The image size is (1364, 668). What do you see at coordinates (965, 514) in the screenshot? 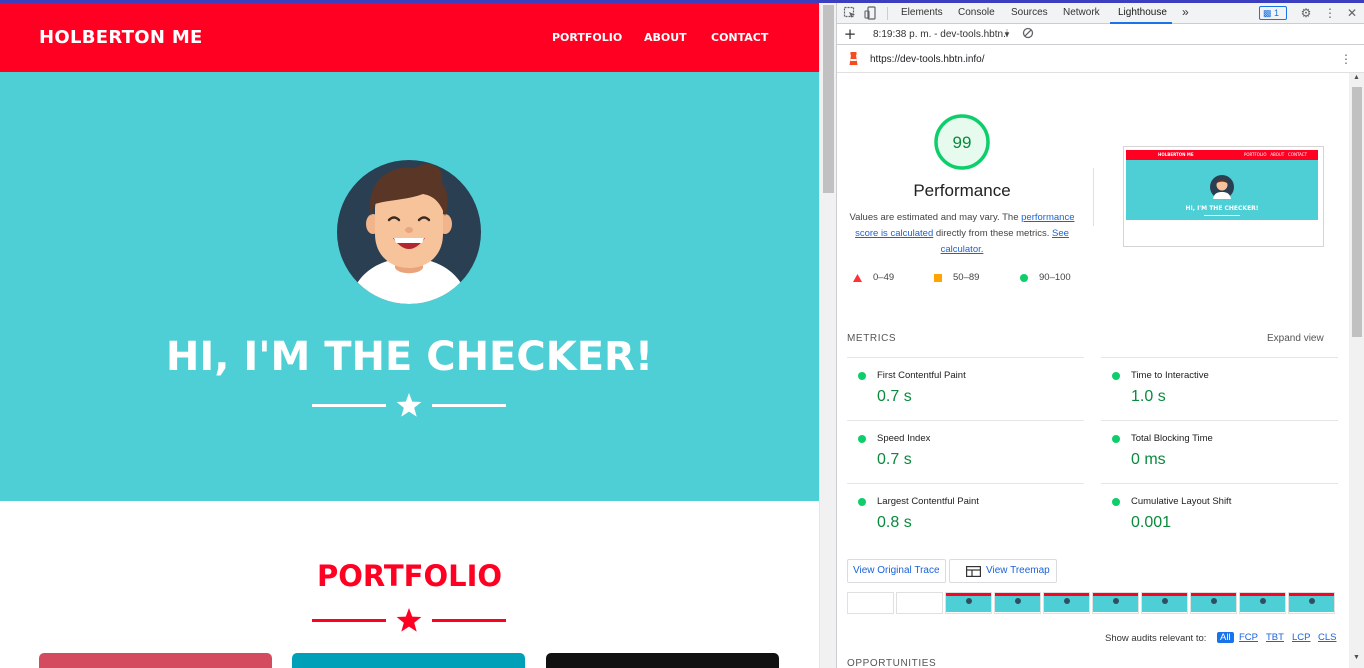
I see `metric-lcp: Largest Contentful Paint 0.8 s` at bounding box center [965, 514].